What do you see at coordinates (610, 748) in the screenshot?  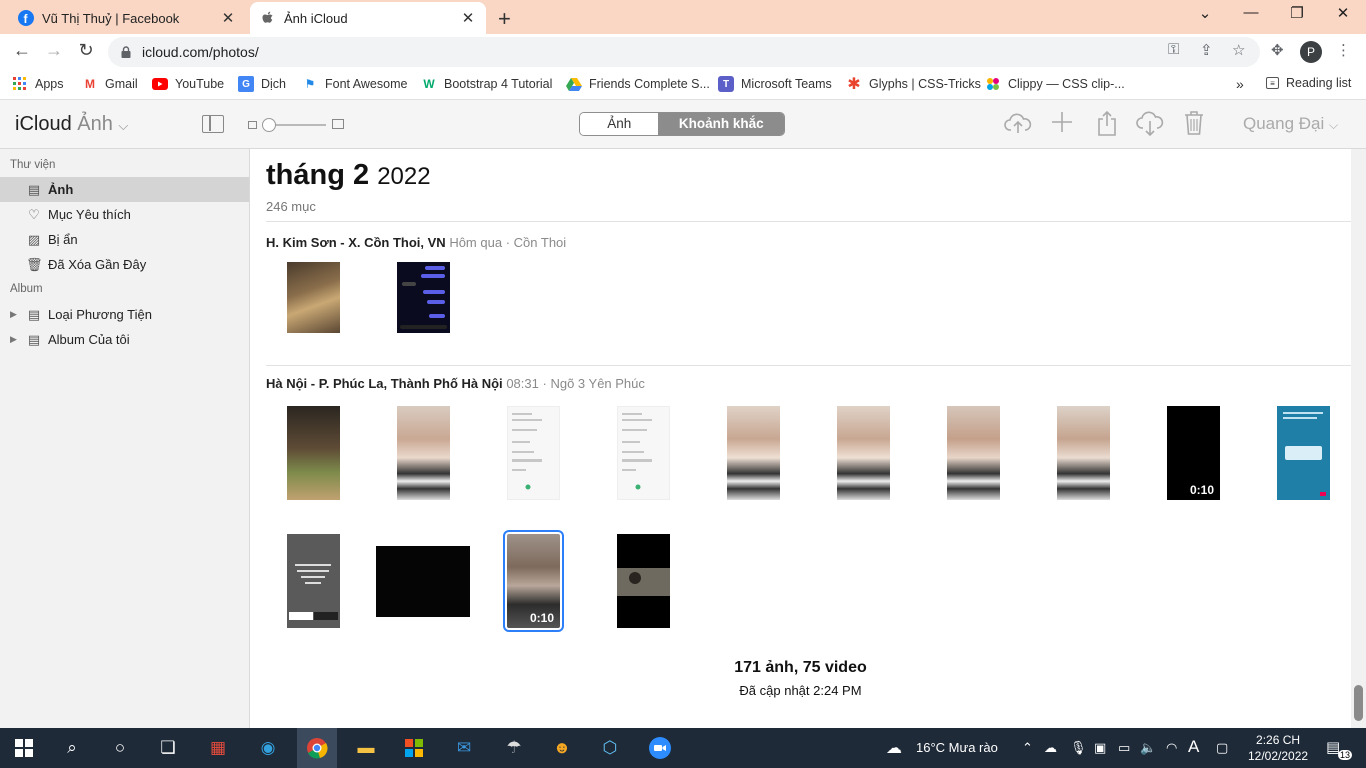 I see `app-cube-icon: ⬡` at bounding box center [610, 748].